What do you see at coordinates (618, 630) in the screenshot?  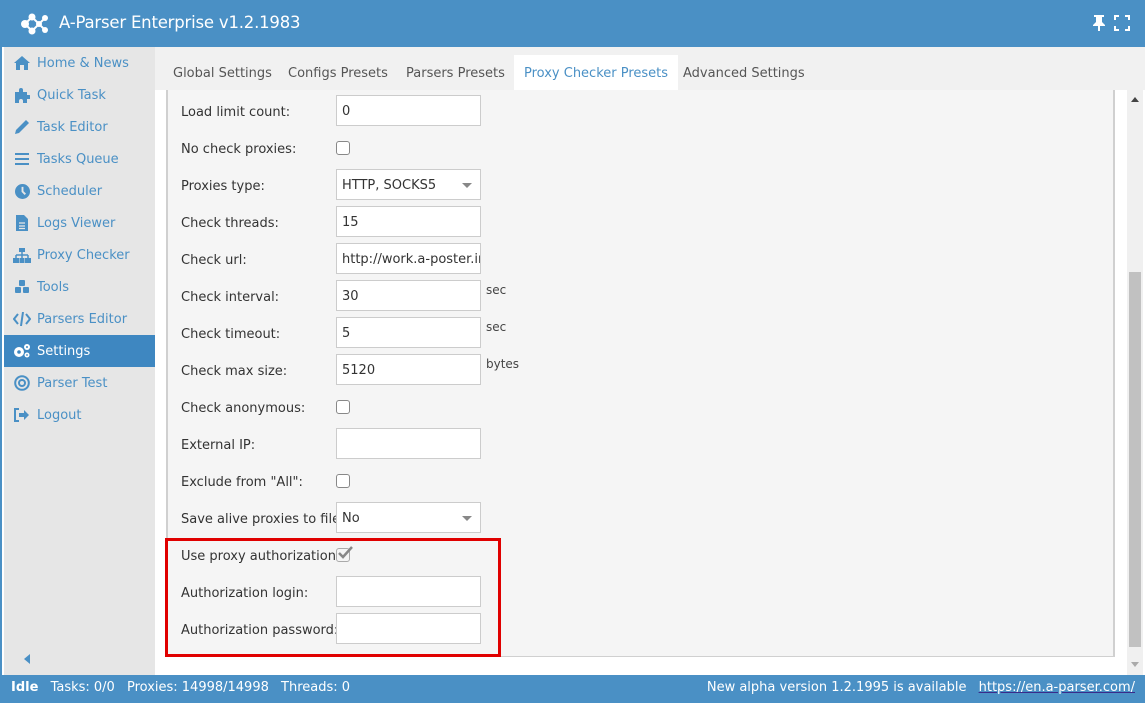 I see `auth-password-row: Authorization password:` at bounding box center [618, 630].